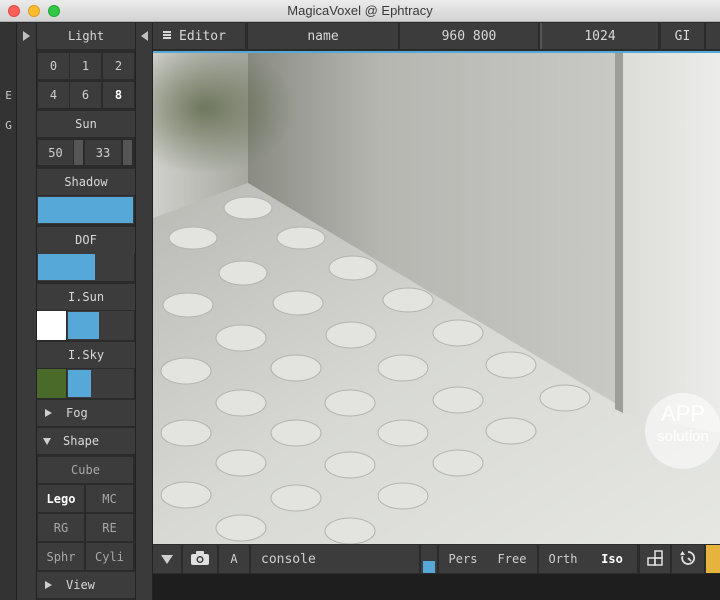  I want to click on mode-g-button: G, so click(8, 125).